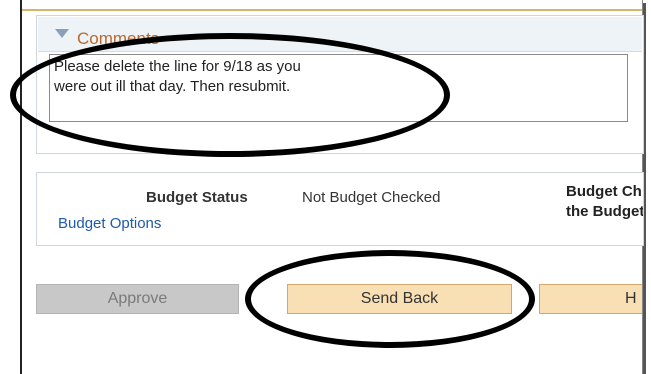 The height and width of the screenshot is (374, 651). Describe the element at coordinates (604, 202) in the screenshot. I see `budget-check-text: Budget Ch the Budget` at that location.